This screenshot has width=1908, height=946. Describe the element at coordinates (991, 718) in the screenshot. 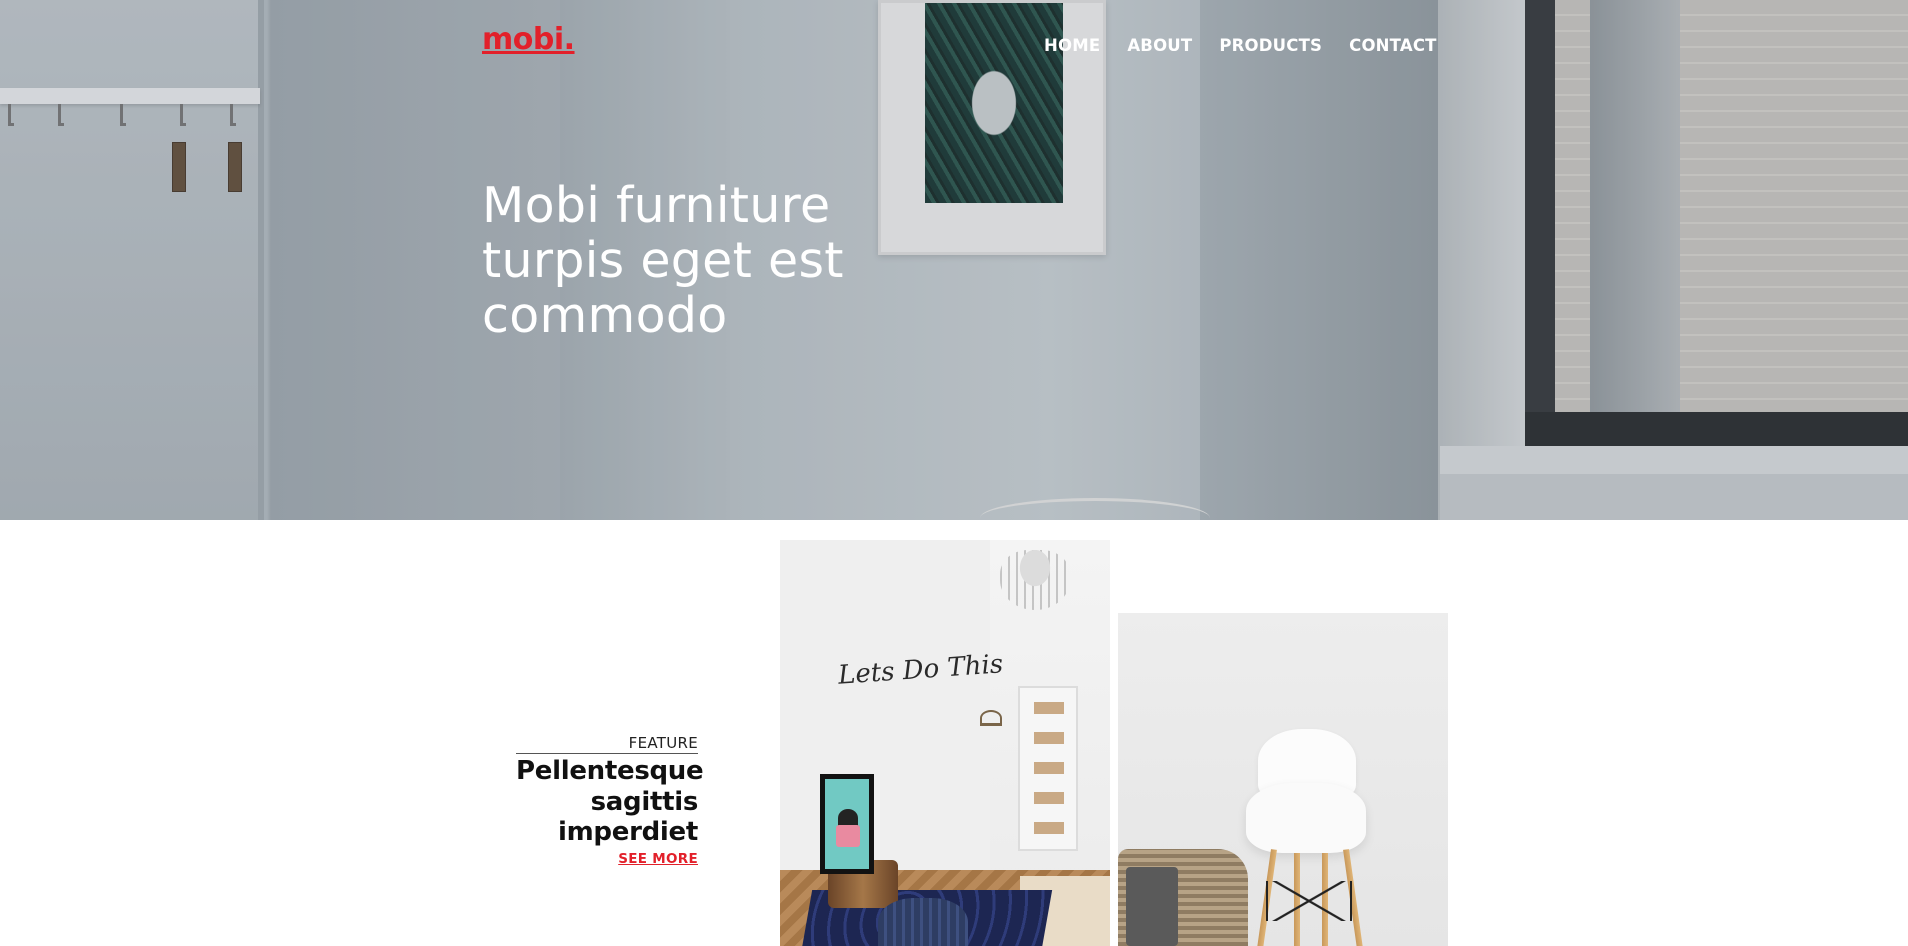

I see `coat-hanger` at that location.